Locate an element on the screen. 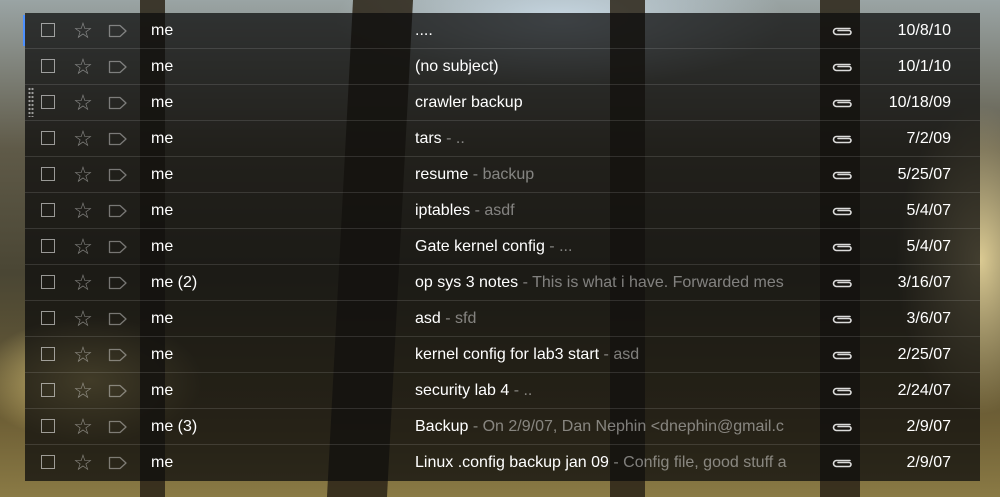  message-date: 3/16/07 is located at coordinates (924, 282).